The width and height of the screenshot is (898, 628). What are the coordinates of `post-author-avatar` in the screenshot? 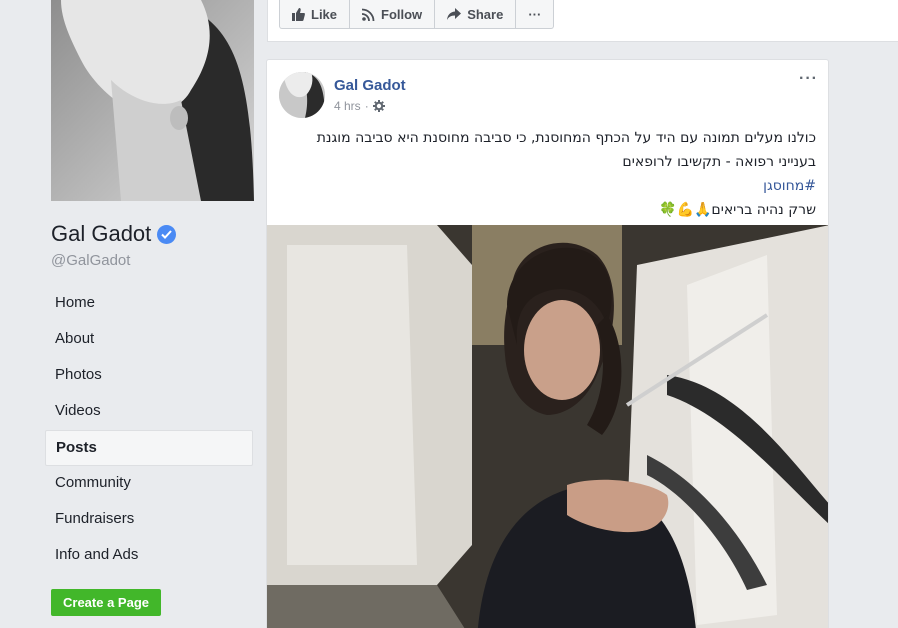 It's located at (302, 95).